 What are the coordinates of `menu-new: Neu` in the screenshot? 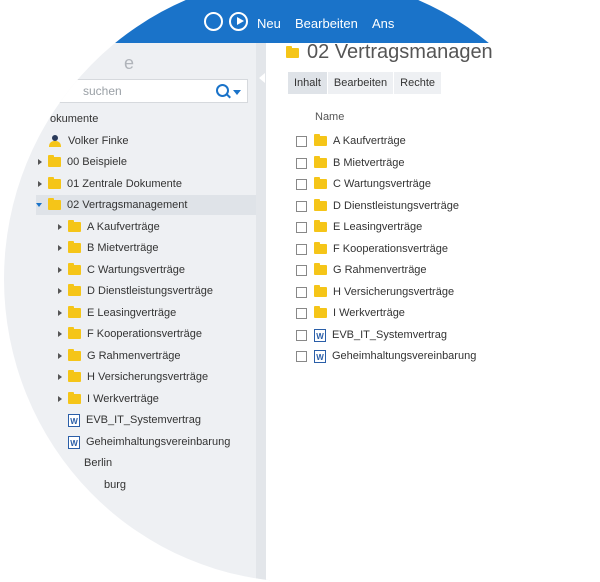 It's located at (269, 23).